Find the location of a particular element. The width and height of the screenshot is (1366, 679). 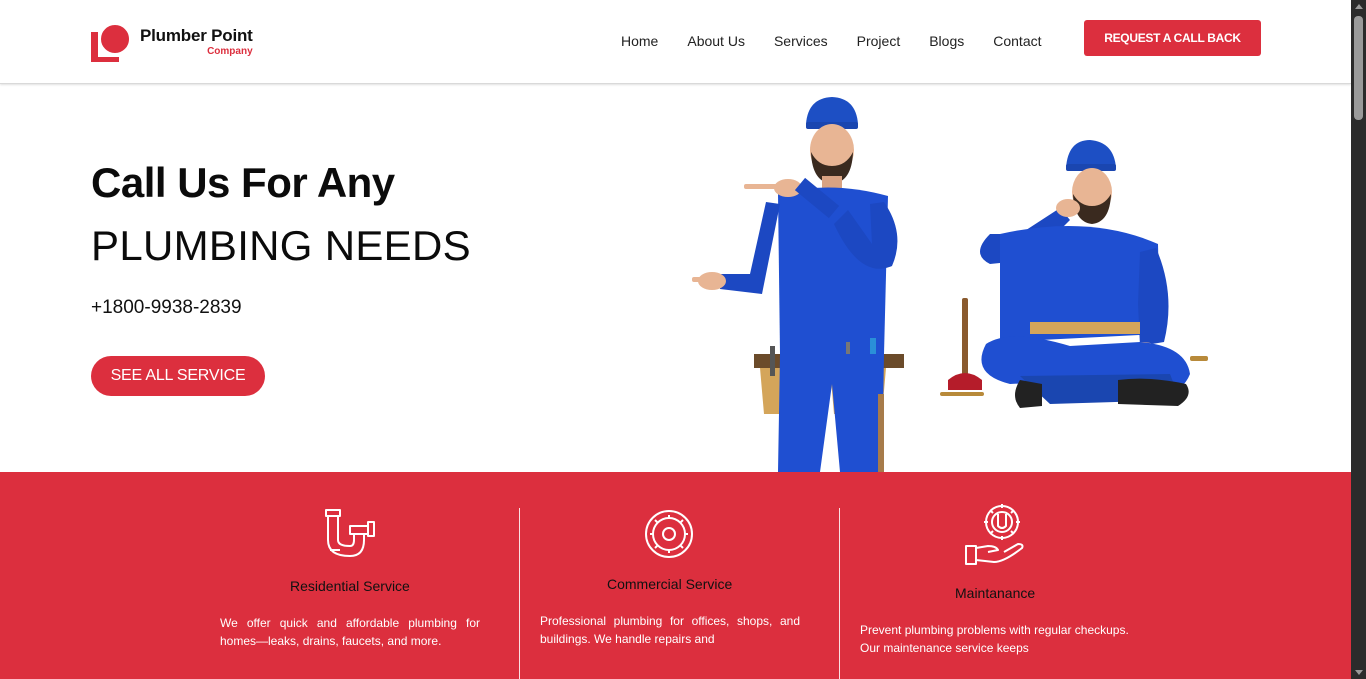

brand-logo: Plumber Point Company is located at coordinates (172, 42).